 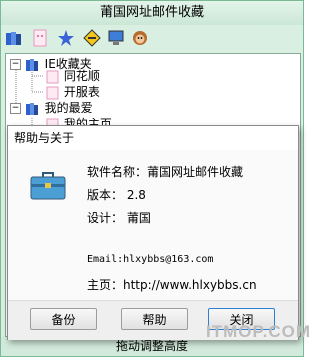 I want to click on toolbar, so click(x=152, y=39).